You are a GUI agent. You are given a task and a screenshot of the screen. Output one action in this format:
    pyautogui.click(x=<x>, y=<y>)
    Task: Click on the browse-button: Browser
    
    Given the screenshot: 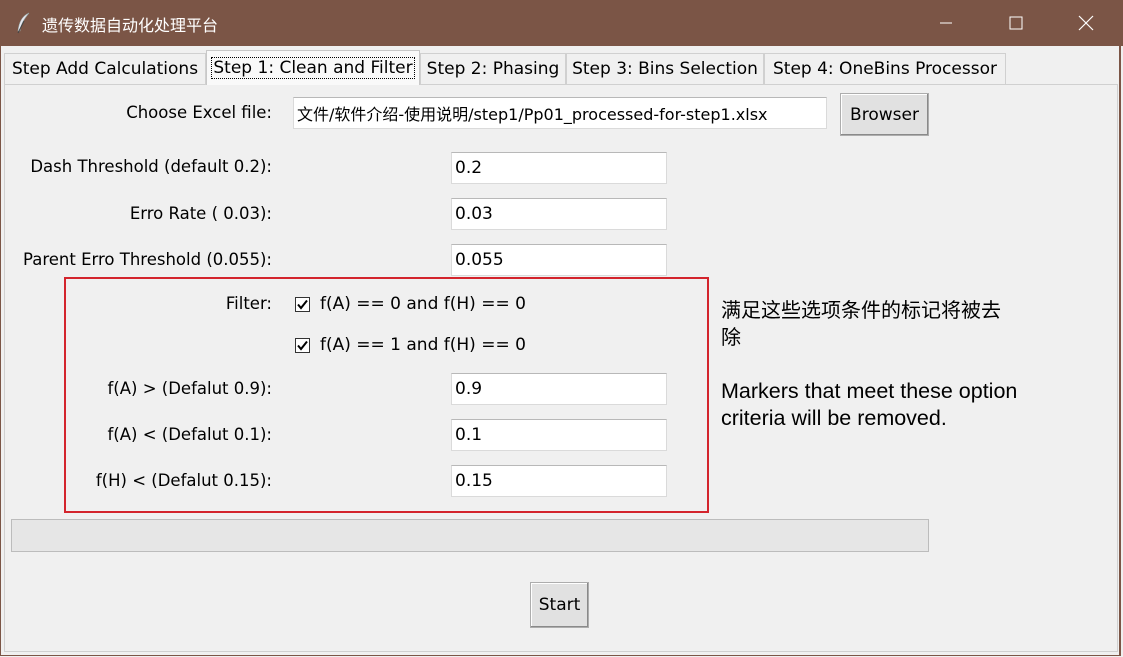 What is the action you would take?
    pyautogui.click(x=884, y=114)
    